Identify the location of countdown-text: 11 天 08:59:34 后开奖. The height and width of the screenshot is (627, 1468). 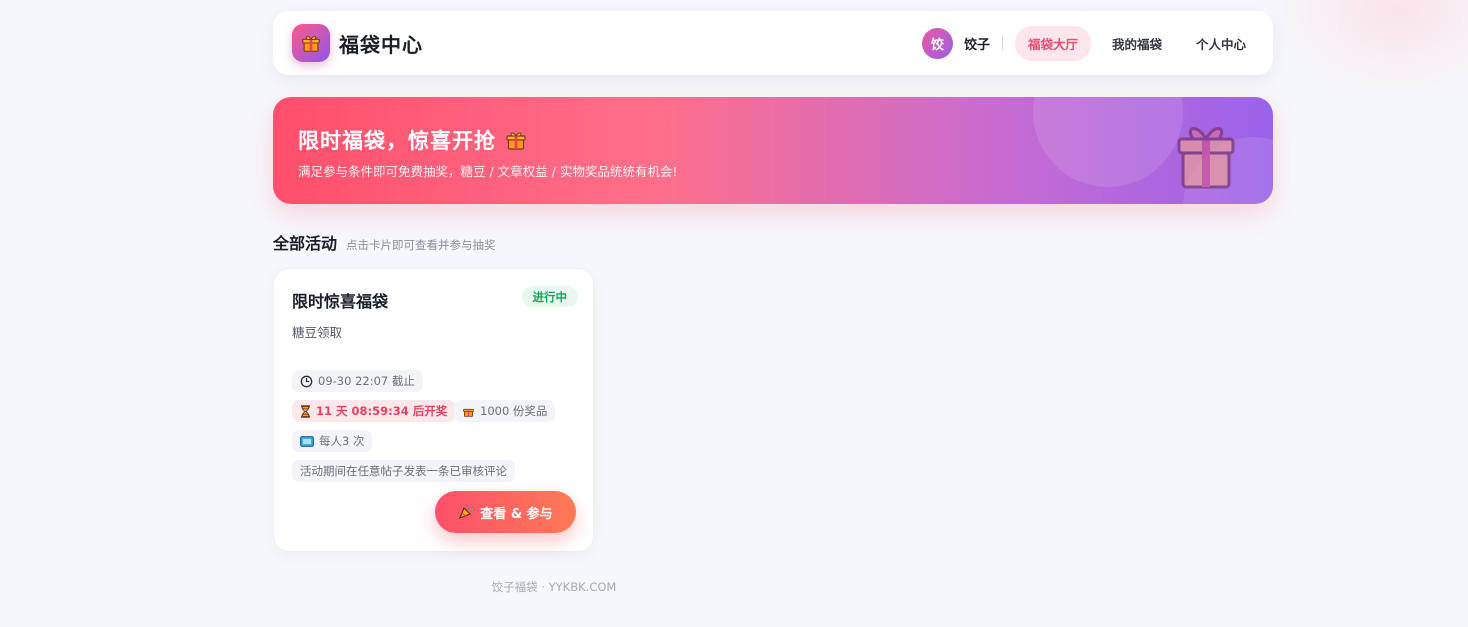
(382, 411).